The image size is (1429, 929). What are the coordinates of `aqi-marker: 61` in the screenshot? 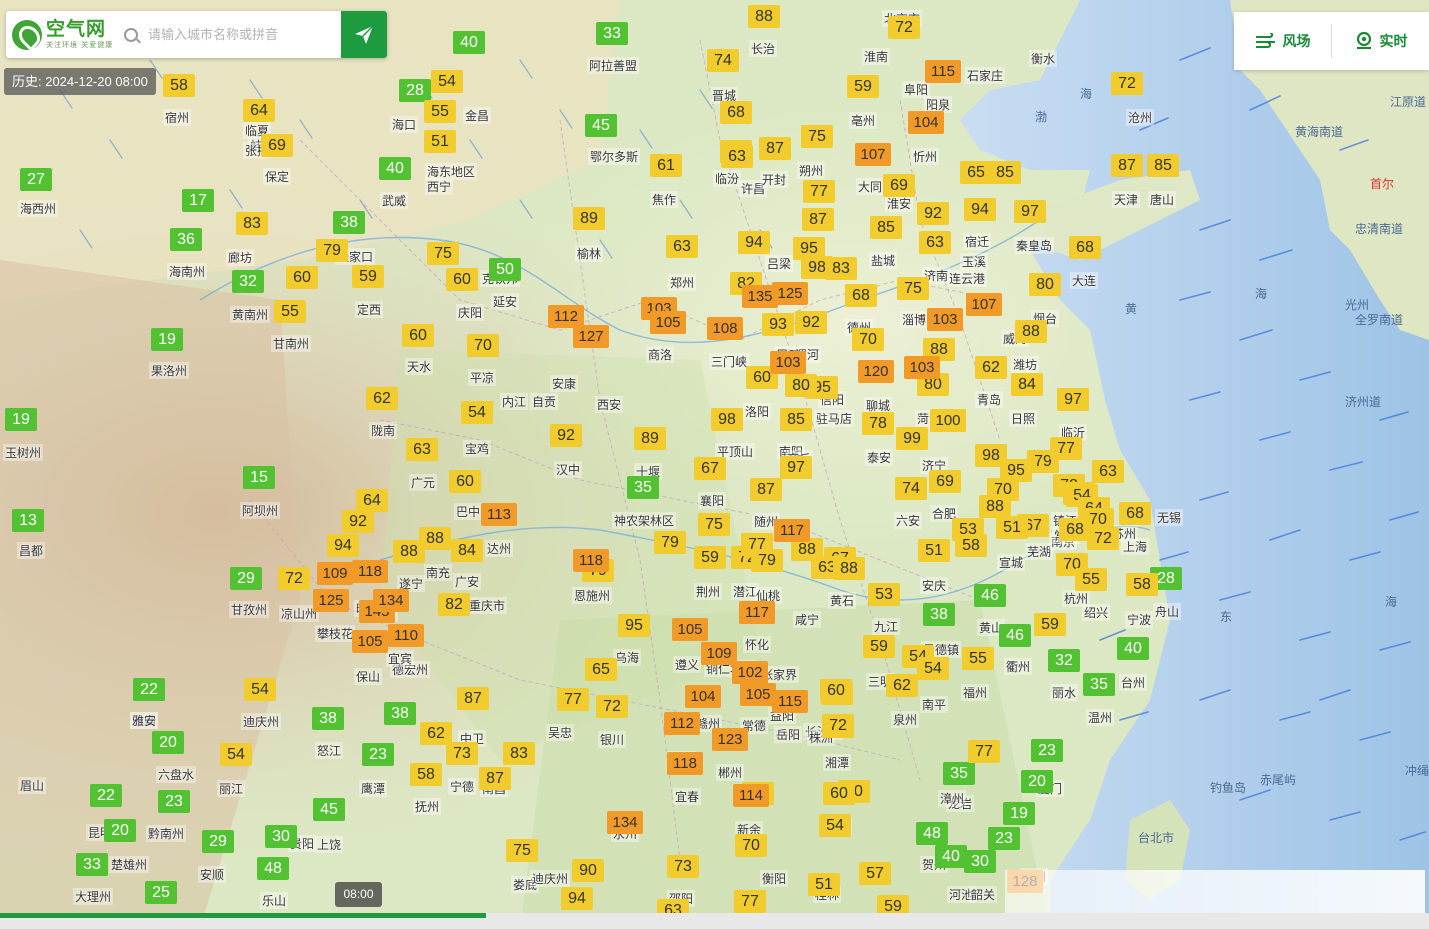 It's located at (666, 165).